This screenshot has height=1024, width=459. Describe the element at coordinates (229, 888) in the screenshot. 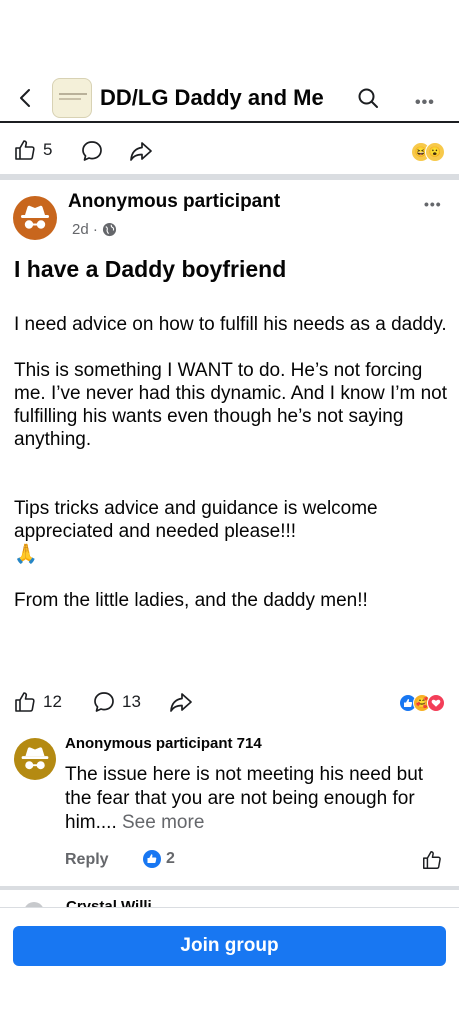

I see `comment-separator` at that location.